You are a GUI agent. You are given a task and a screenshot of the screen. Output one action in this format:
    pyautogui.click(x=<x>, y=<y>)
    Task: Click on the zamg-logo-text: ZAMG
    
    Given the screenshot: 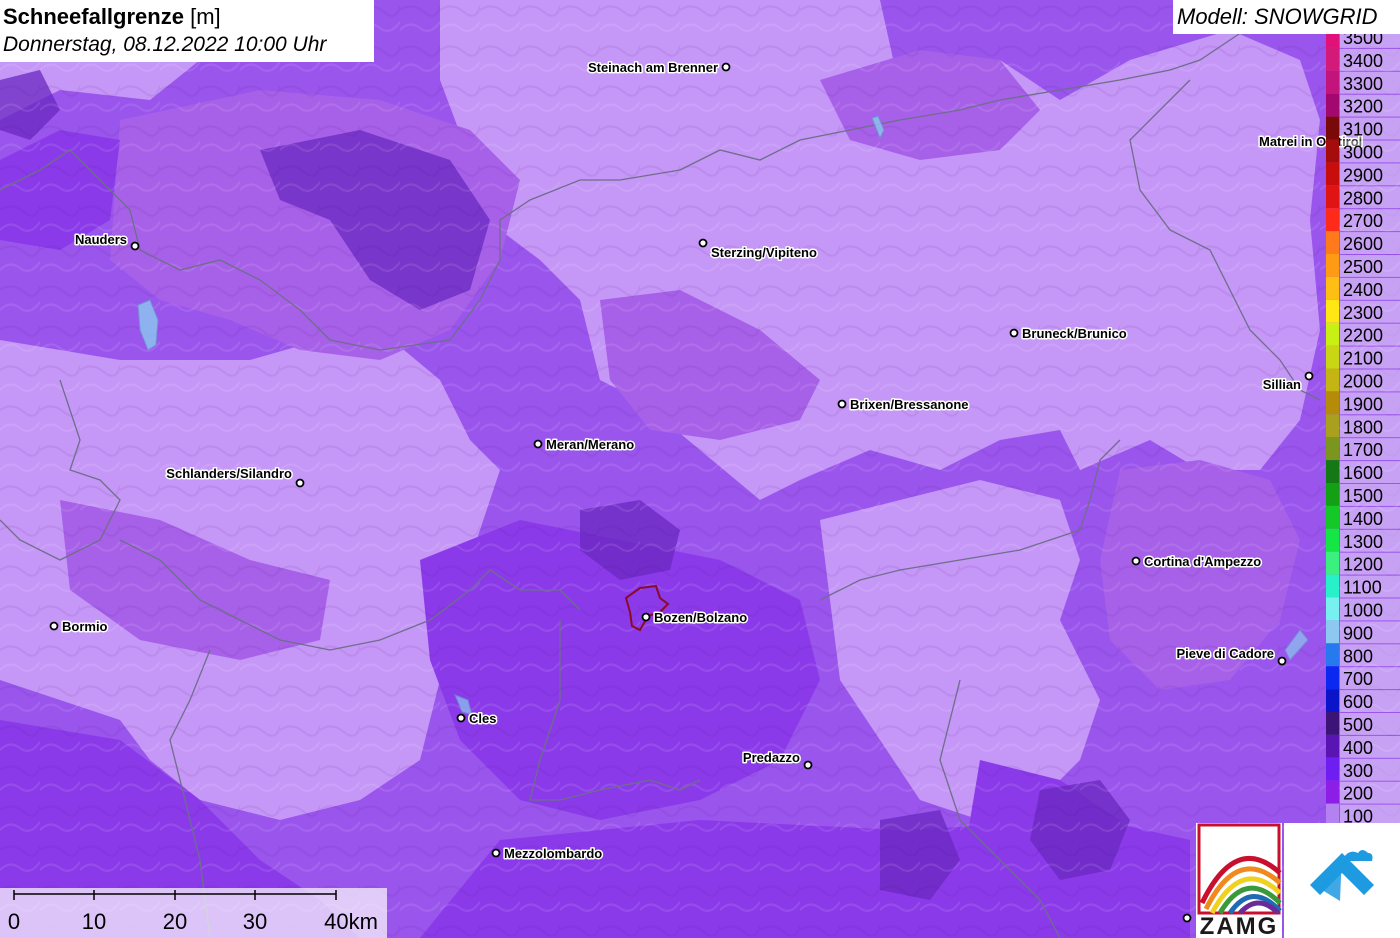 What is the action you would take?
    pyautogui.click(x=1239, y=925)
    